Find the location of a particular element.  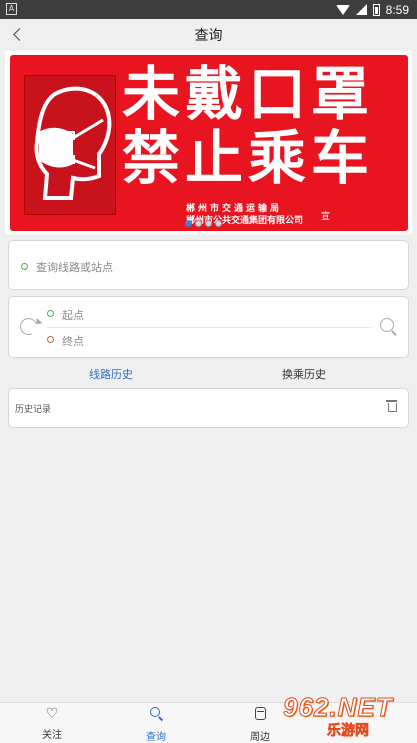

start-point-field: 起点 is located at coordinates (209, 318).